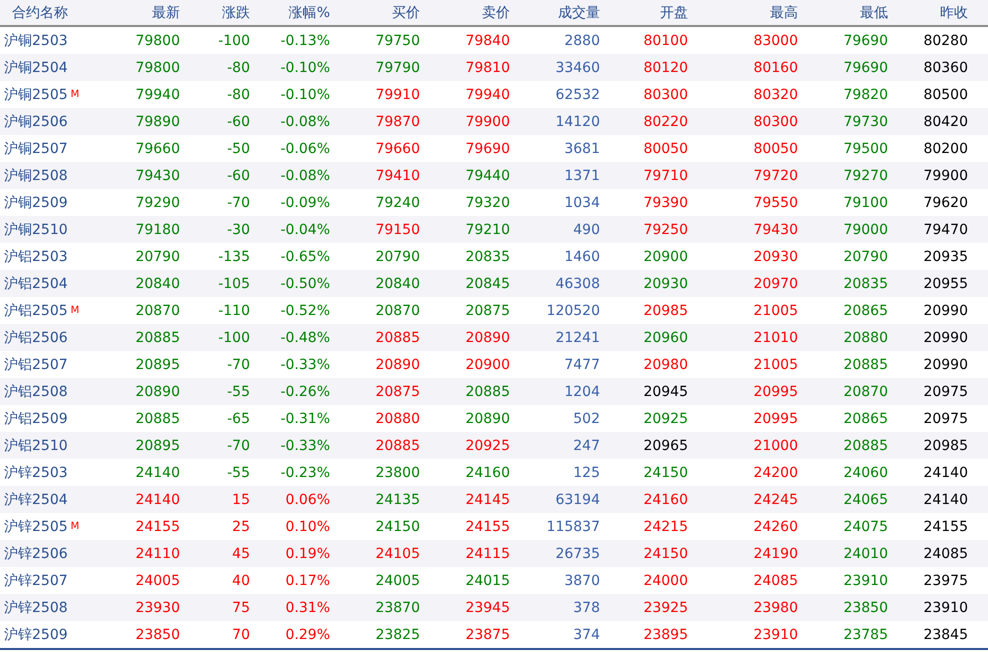 The image size is (988, 652). I want to click on table-cell-text: 20975, so click(945, 418).